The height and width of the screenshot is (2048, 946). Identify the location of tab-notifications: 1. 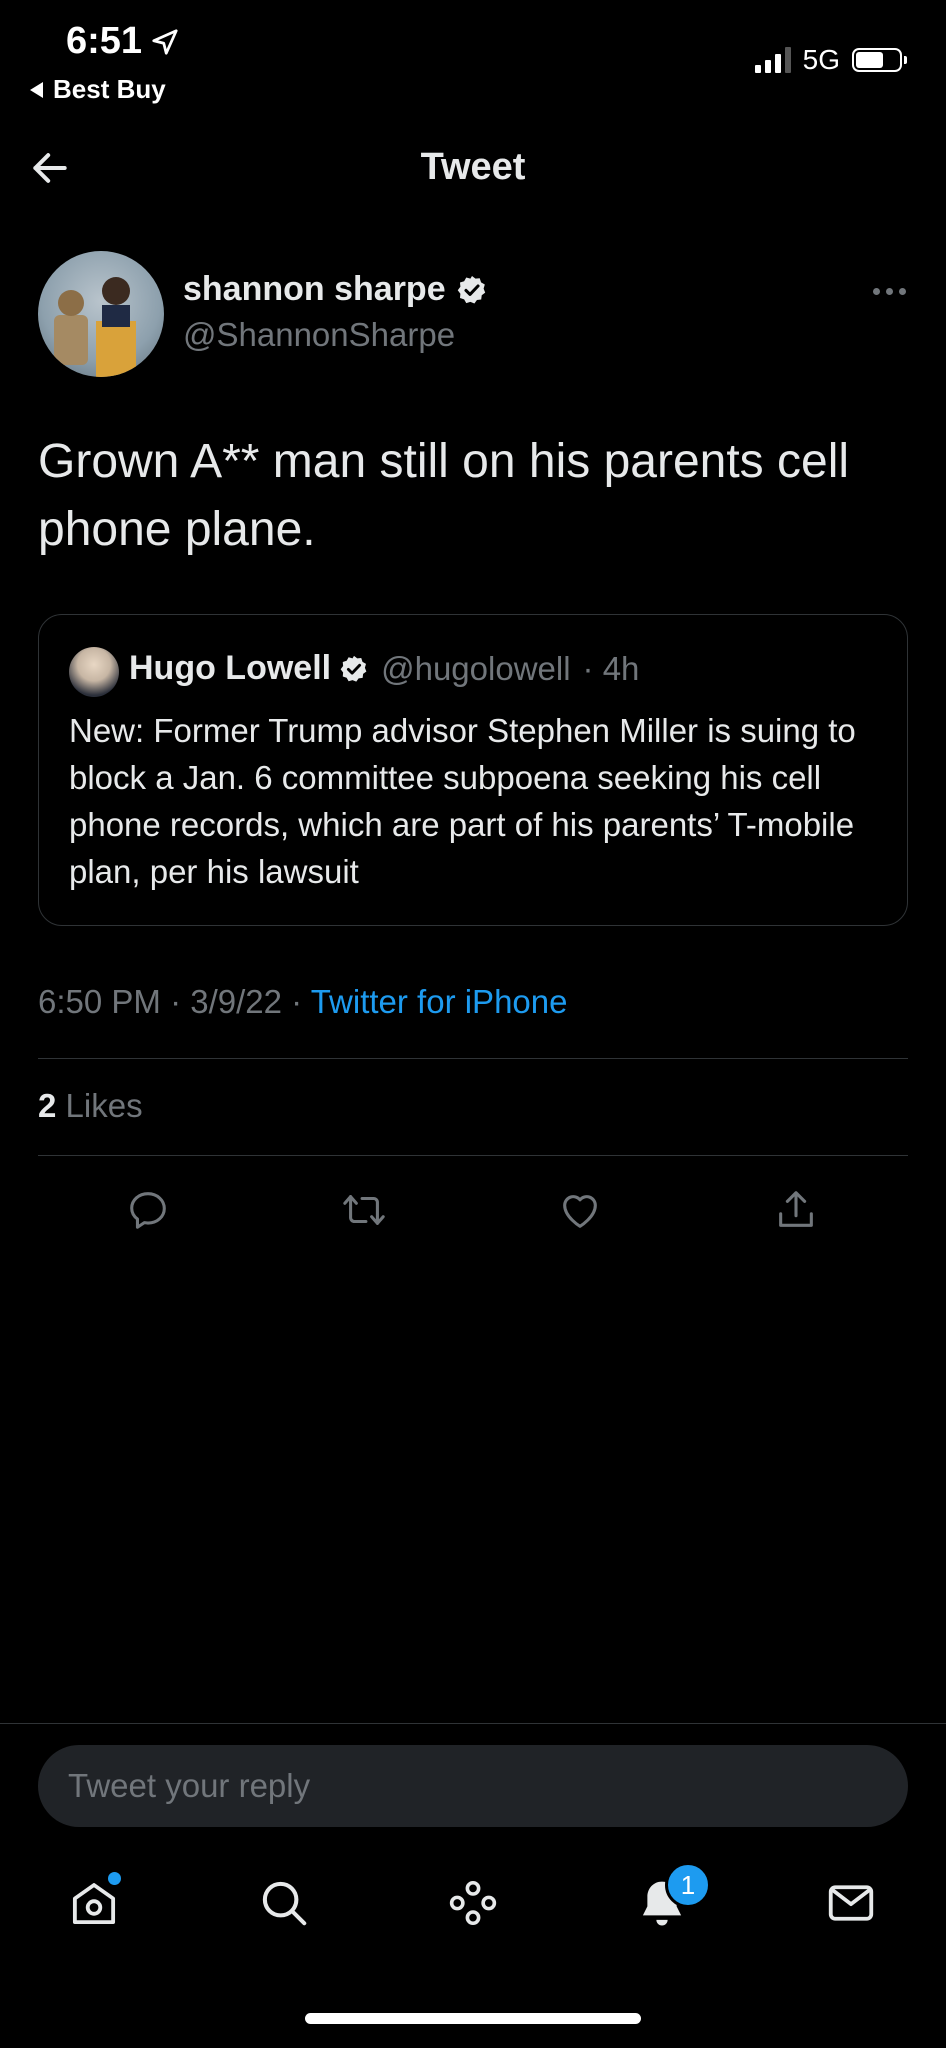
(669, 1900).